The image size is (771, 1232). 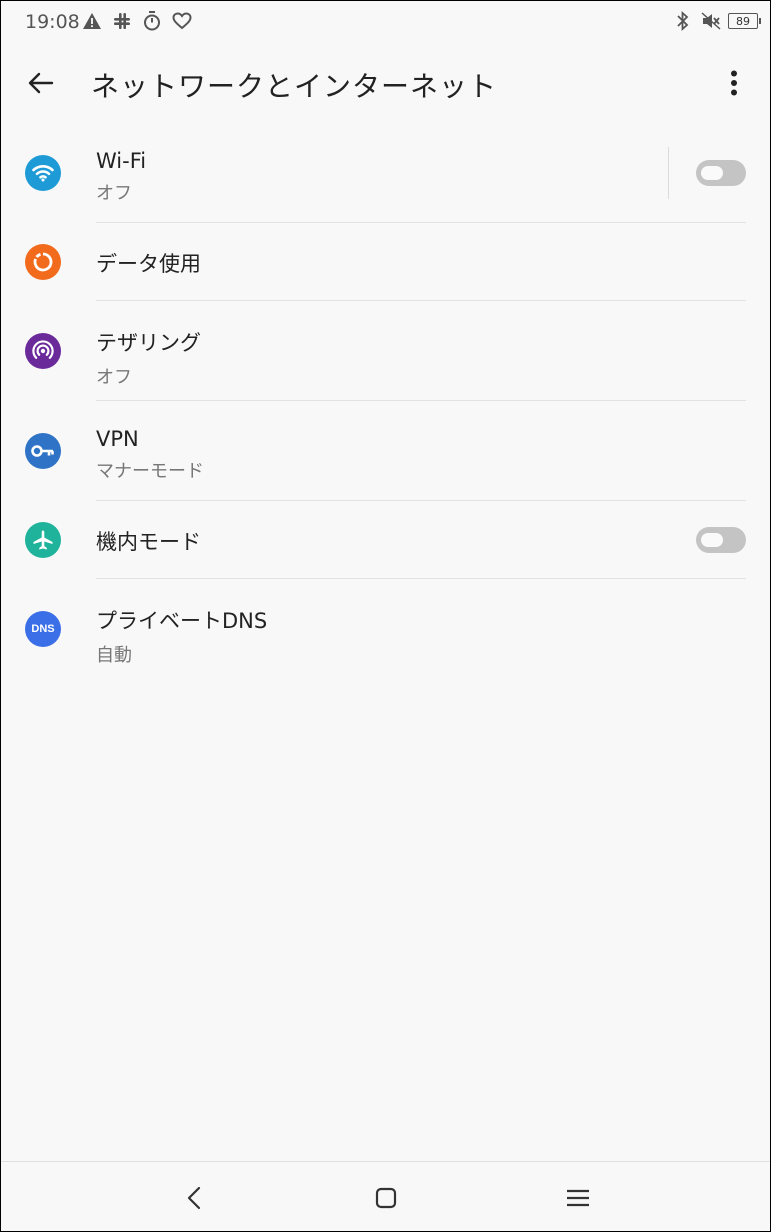 I want to click on settings-item-text: プライベートDNS 自動, so click(x=181, y=636).